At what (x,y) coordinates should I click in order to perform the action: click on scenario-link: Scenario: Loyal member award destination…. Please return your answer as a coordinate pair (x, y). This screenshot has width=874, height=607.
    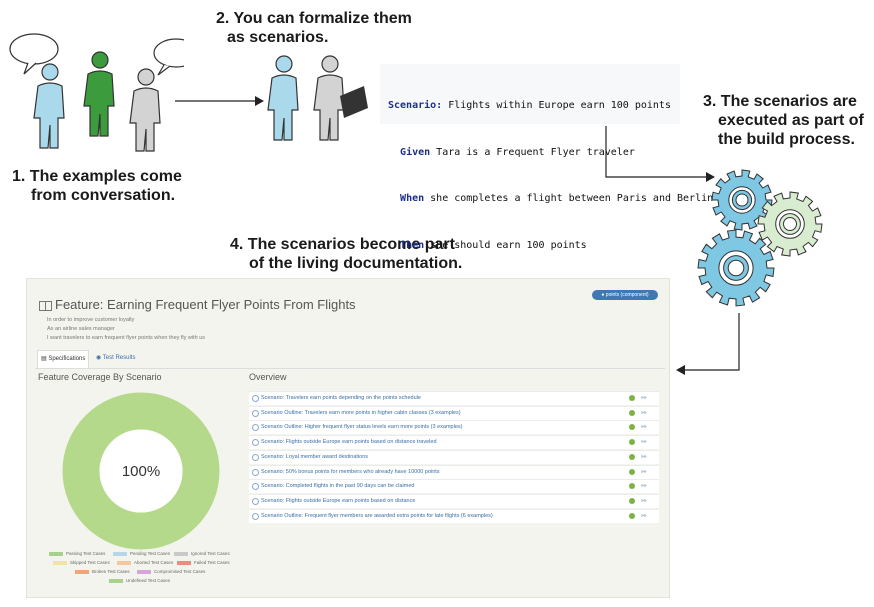
    Looking at the image, I should click on (314, 457).